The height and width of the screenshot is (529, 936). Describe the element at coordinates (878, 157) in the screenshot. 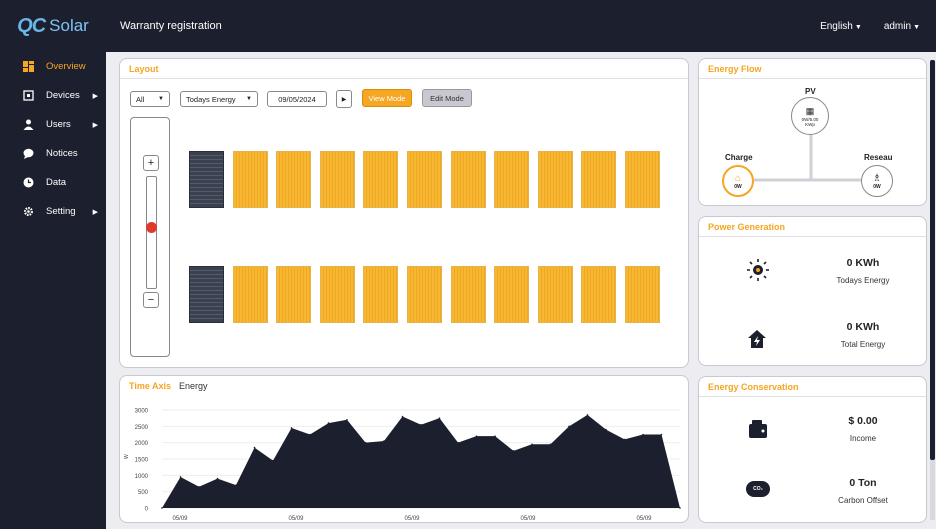

I see `reseau-label: Reseau` at that location.